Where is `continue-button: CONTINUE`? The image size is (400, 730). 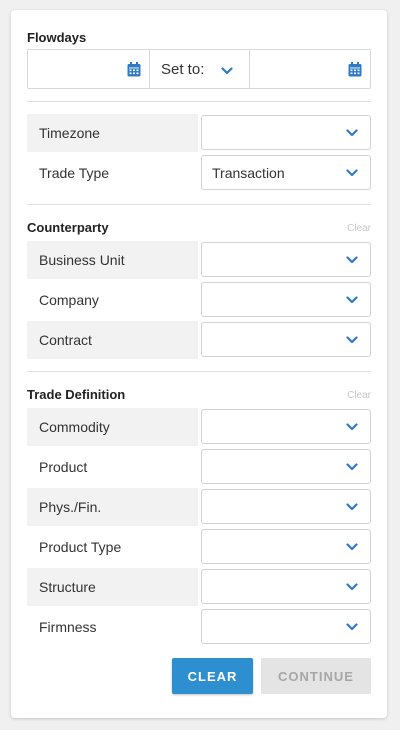
continue-button: CONTINUE is located at coordinates (316, 676).